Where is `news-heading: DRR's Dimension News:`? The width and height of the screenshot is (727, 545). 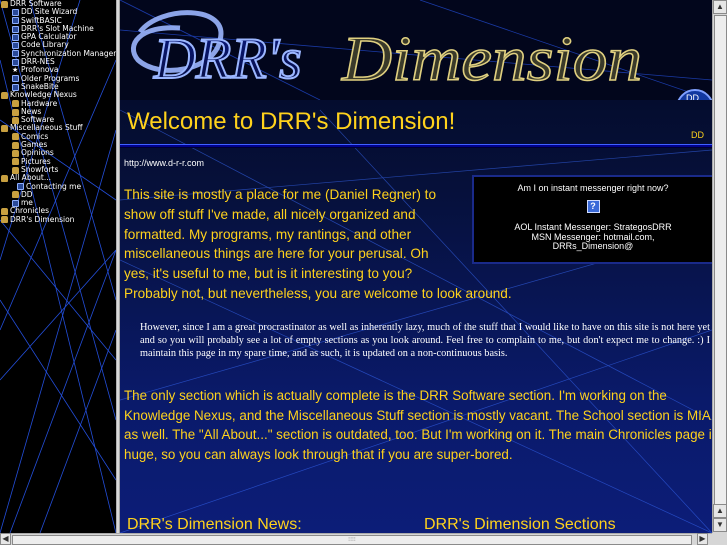 news-heading: DRR's Dimension News: is located at coordinates (214, 524).